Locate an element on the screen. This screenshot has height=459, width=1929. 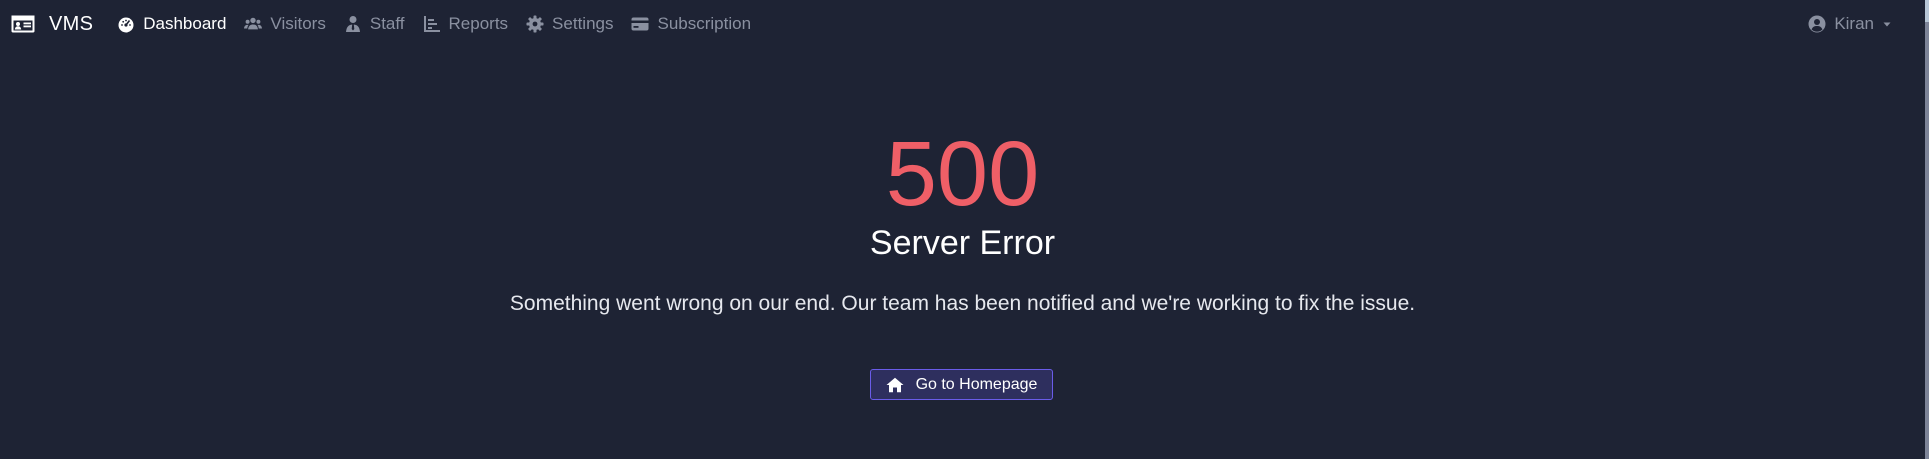
go-to-homepage-button: Go to Homepage is located at coordinates (961, 384).